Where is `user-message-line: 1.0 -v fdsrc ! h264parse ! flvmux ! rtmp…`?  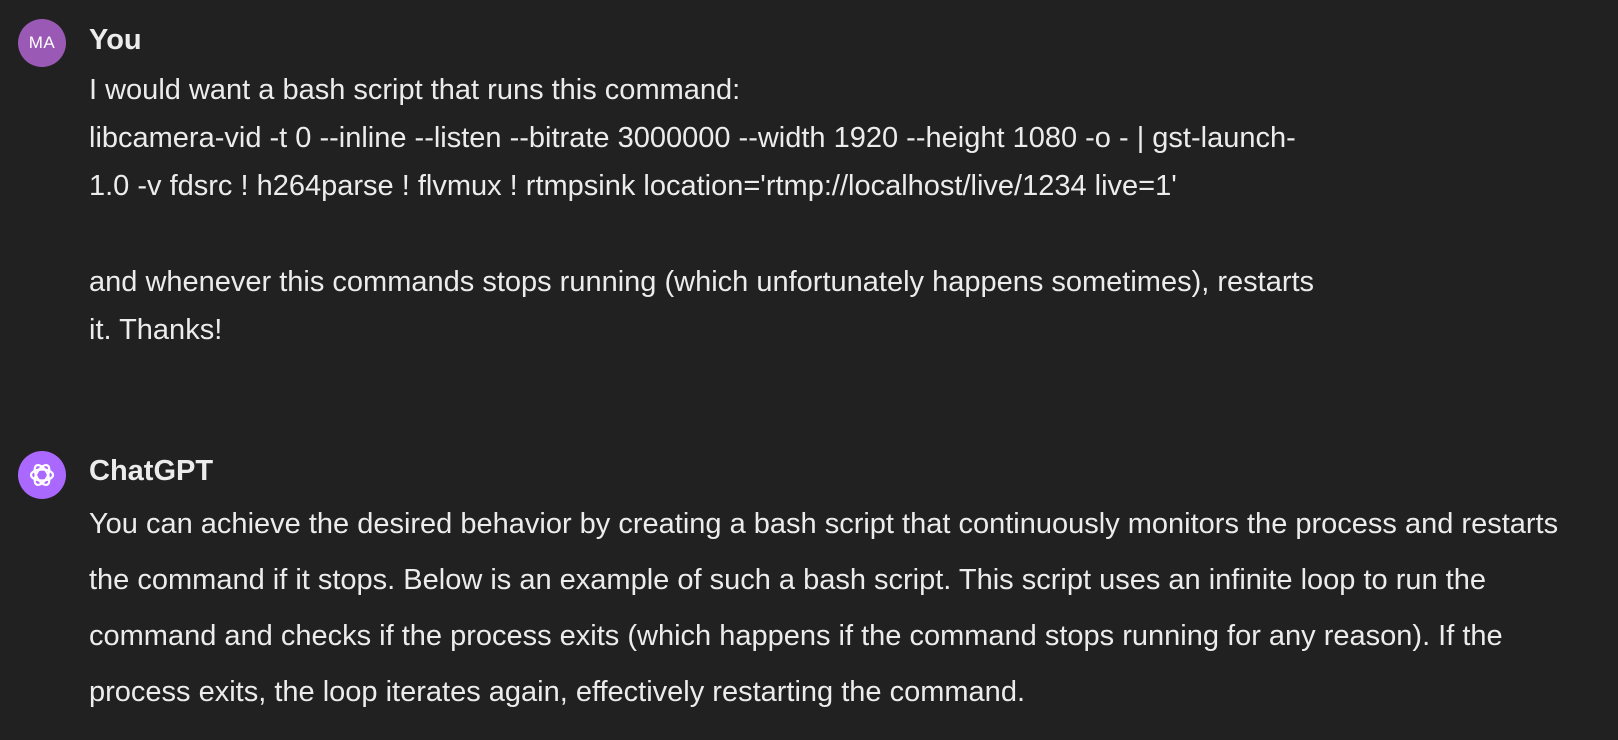 user-message-line: 1.0 -v fdsrc ! h264parse ! flvmux ! rtmp… is located at coordinates (633, 186).